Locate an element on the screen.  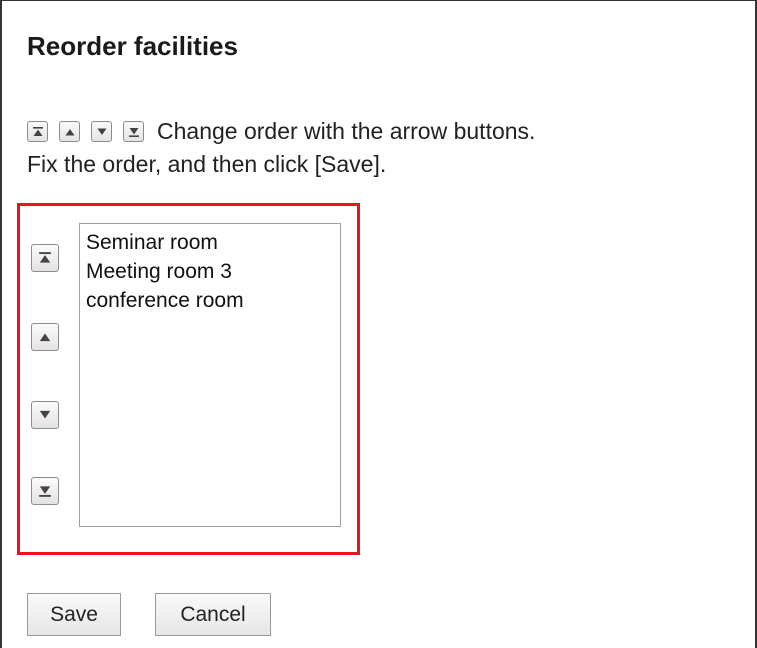
move-up-button is located at coordinates (45, 337).